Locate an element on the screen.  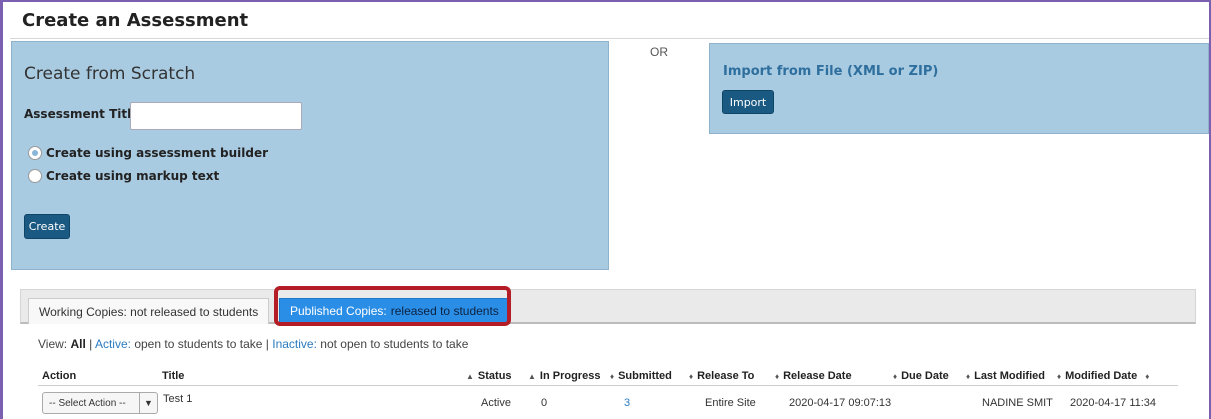
col-header-status-label: Status is located at coordinates (494, 376).